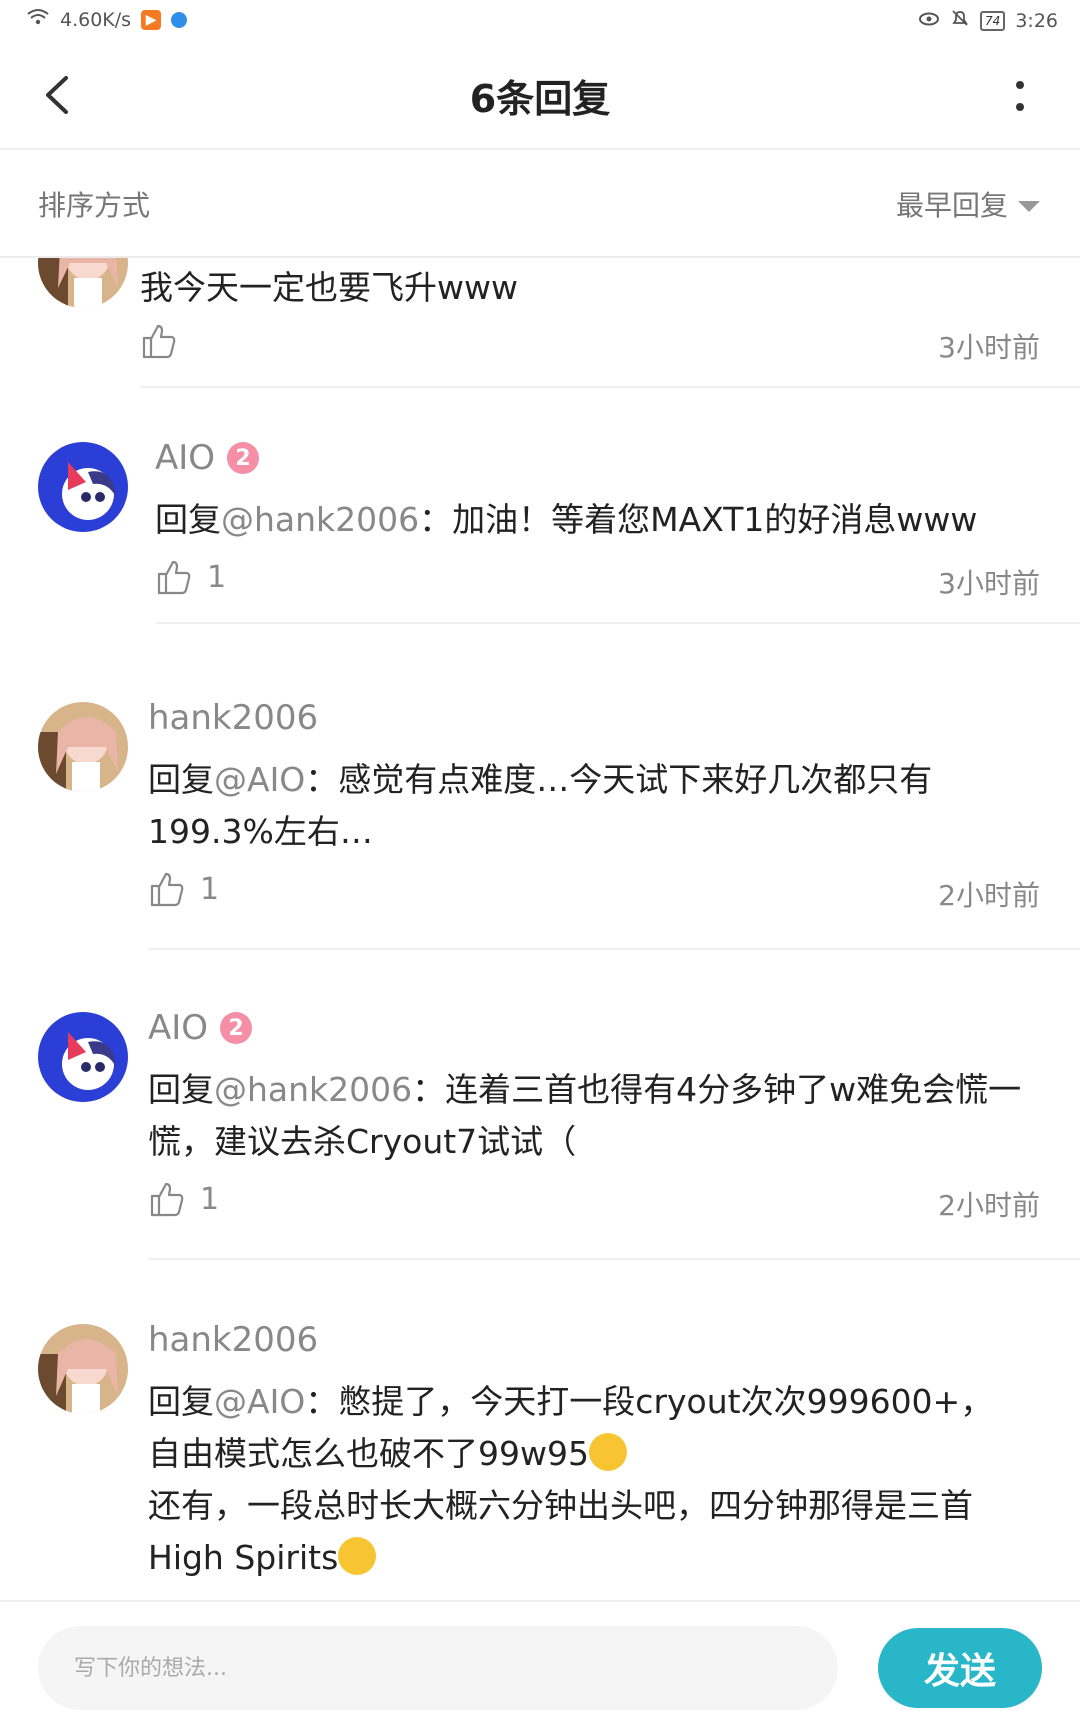  Describe the element at coordinates (1036, 20) in the screenshot. I see `clock: 3:26` at that location.